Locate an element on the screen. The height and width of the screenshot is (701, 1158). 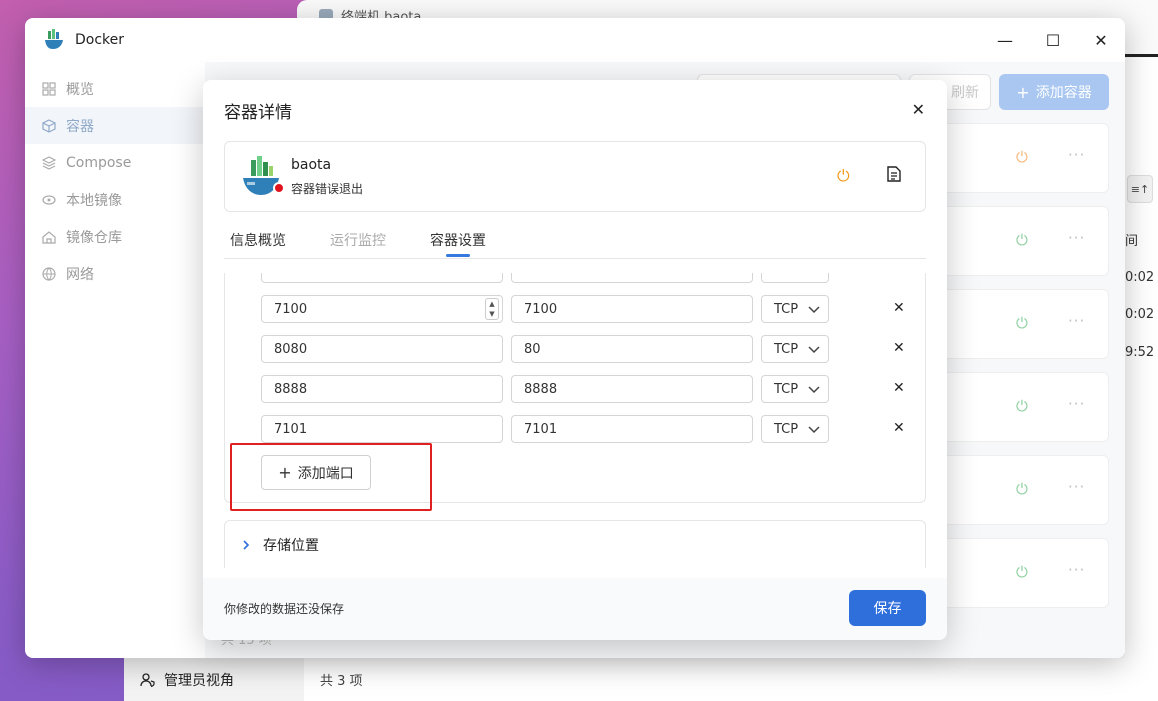
container-port-input: 7101 is located at coordinates (632, 429).